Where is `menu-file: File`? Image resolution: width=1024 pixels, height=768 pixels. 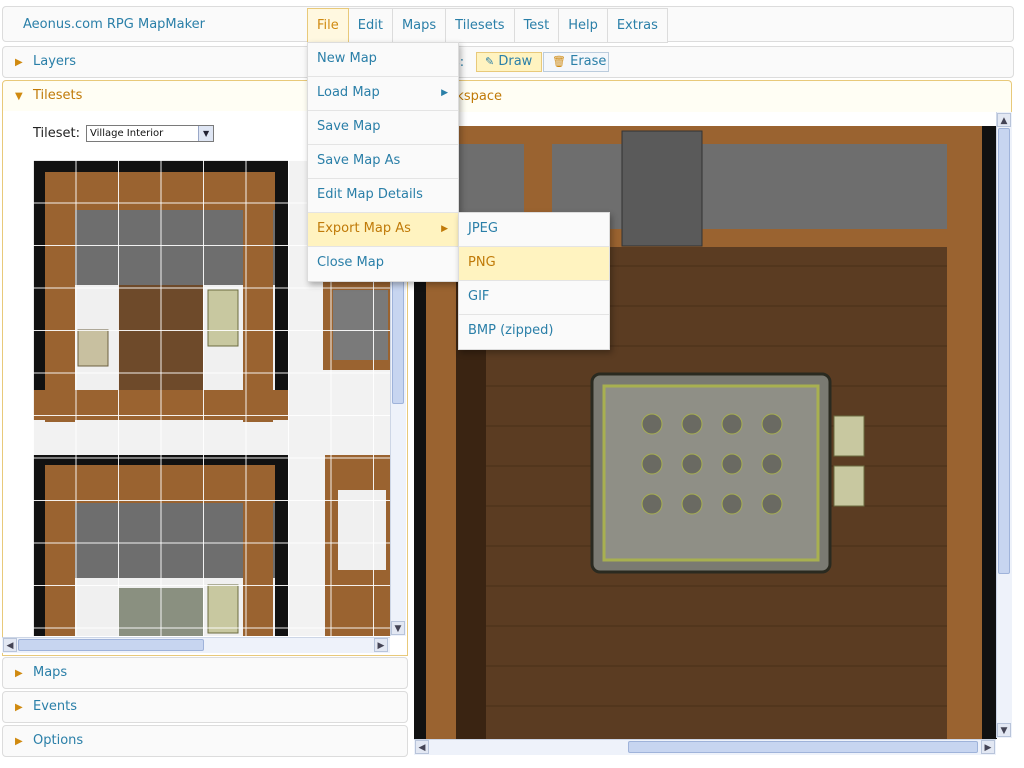 menu-file: File is located at coordinates (328, 25).